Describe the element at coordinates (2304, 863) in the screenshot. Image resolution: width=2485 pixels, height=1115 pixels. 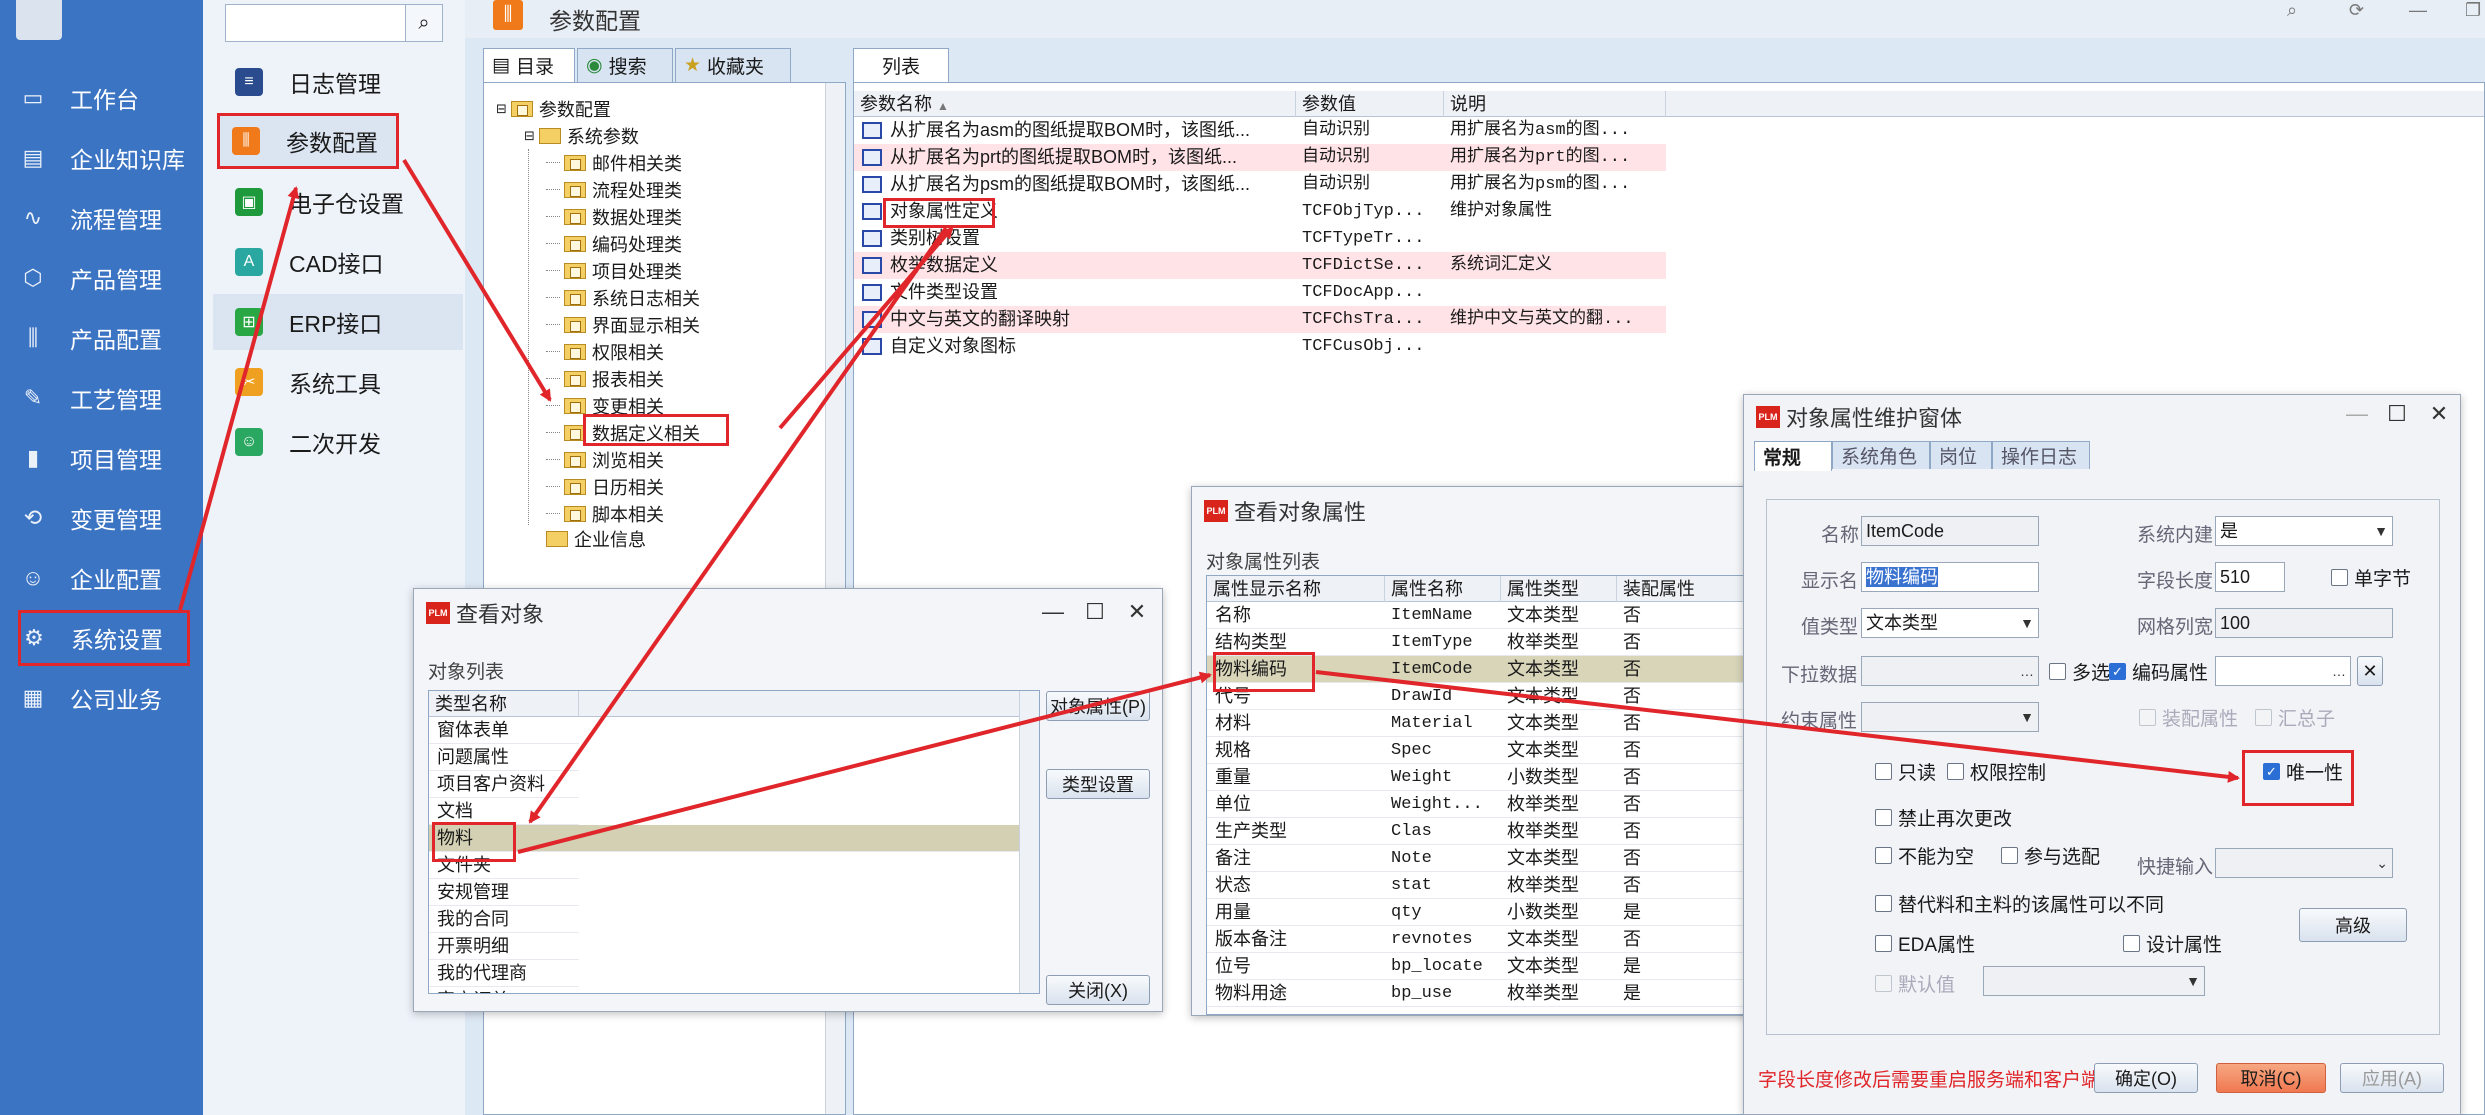
I see `quick-input-select: ⌄` at that location.